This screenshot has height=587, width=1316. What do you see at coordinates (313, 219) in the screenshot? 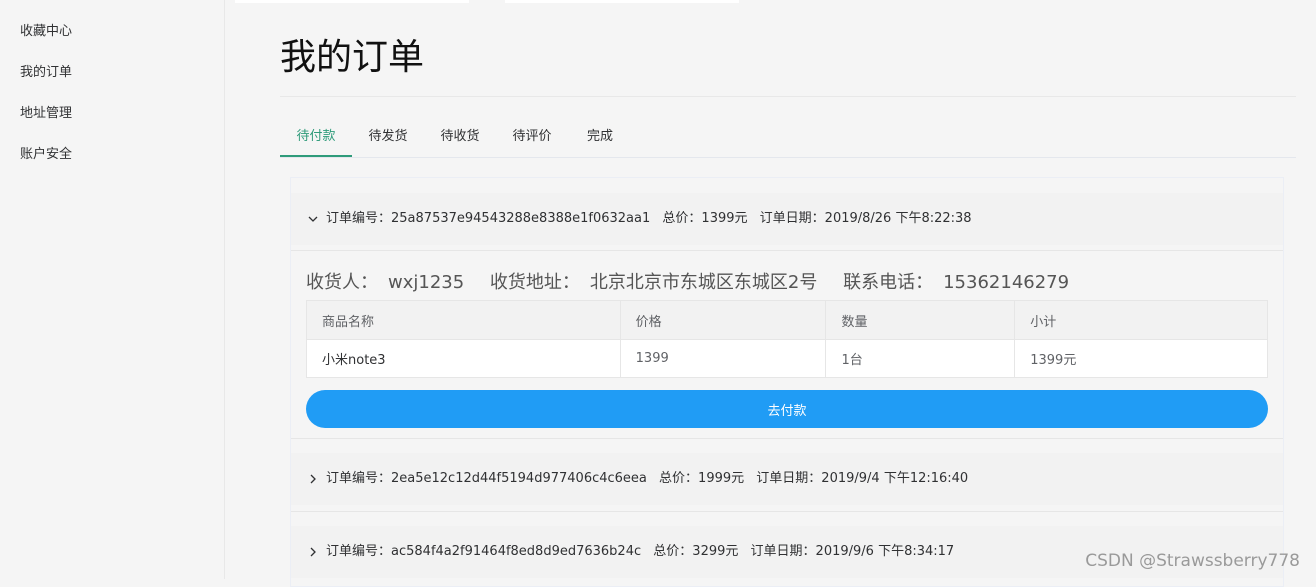
I see `chevron-down-icon` at bounding box center [313, 219].